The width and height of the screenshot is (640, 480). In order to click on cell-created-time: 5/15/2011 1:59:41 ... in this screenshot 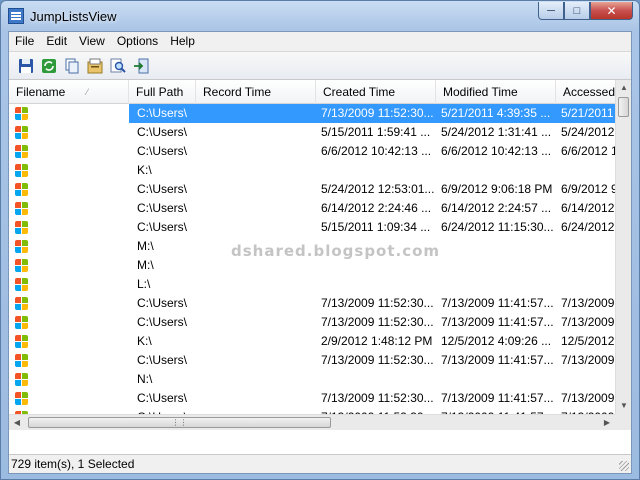, I will do `click(376, 132)`.